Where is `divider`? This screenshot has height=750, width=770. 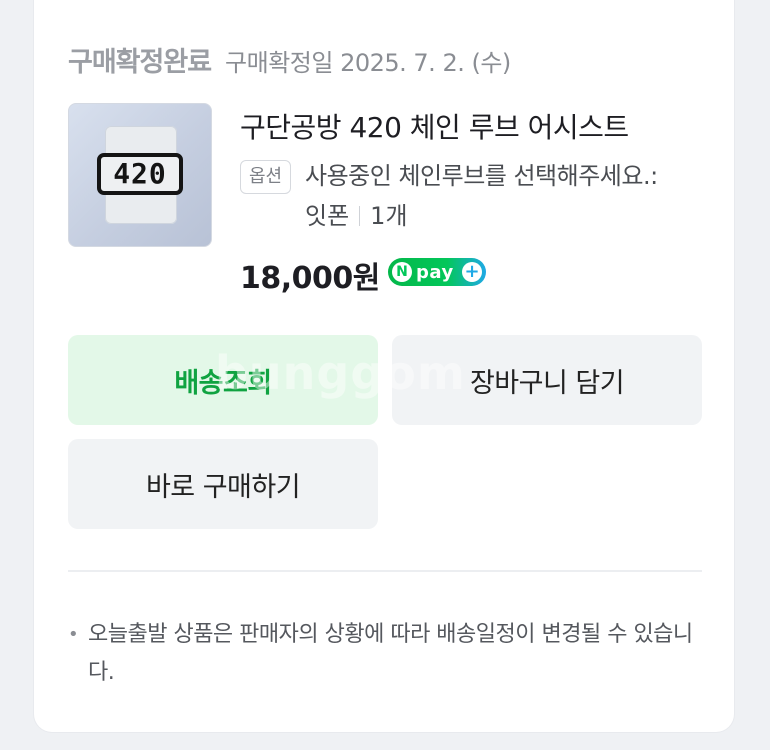
divider is located at coordinates (385, 571).